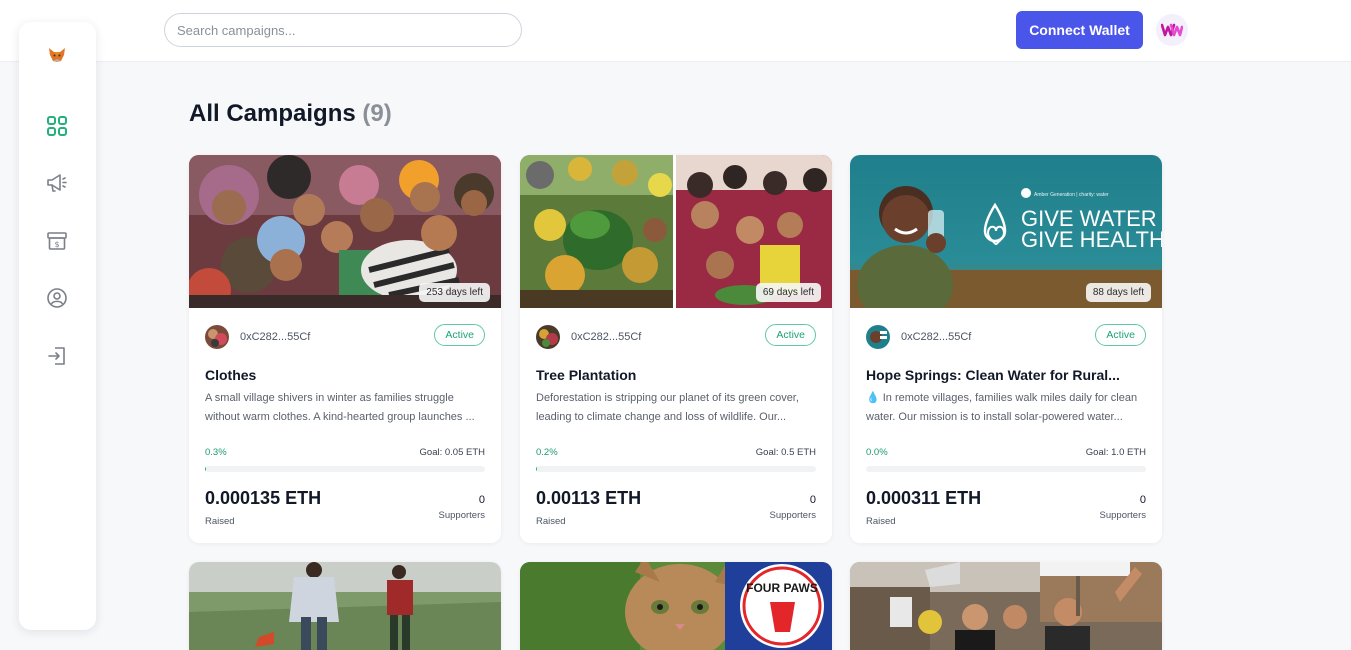 The image size is (1351, 650). I want to click on campaign-title: Tree Plantation, so click(676, 375).